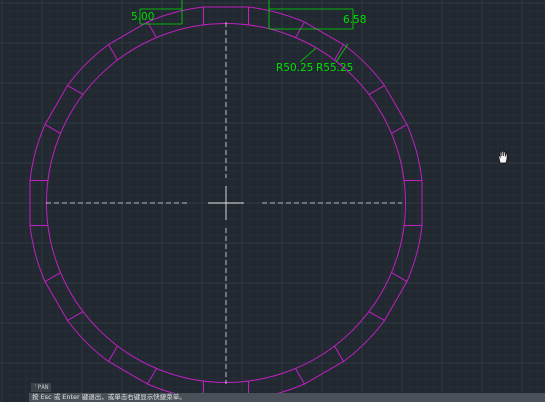 The image size is (545, 402). I want to click on dimension-width-right: 6.58, so click(354, 20).